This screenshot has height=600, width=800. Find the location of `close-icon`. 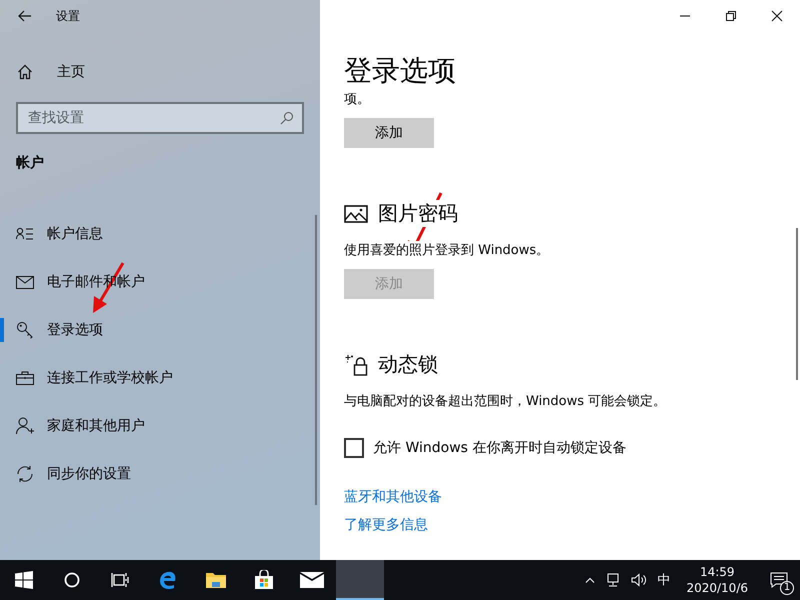

close-icon is located at coordinates (777, 16).